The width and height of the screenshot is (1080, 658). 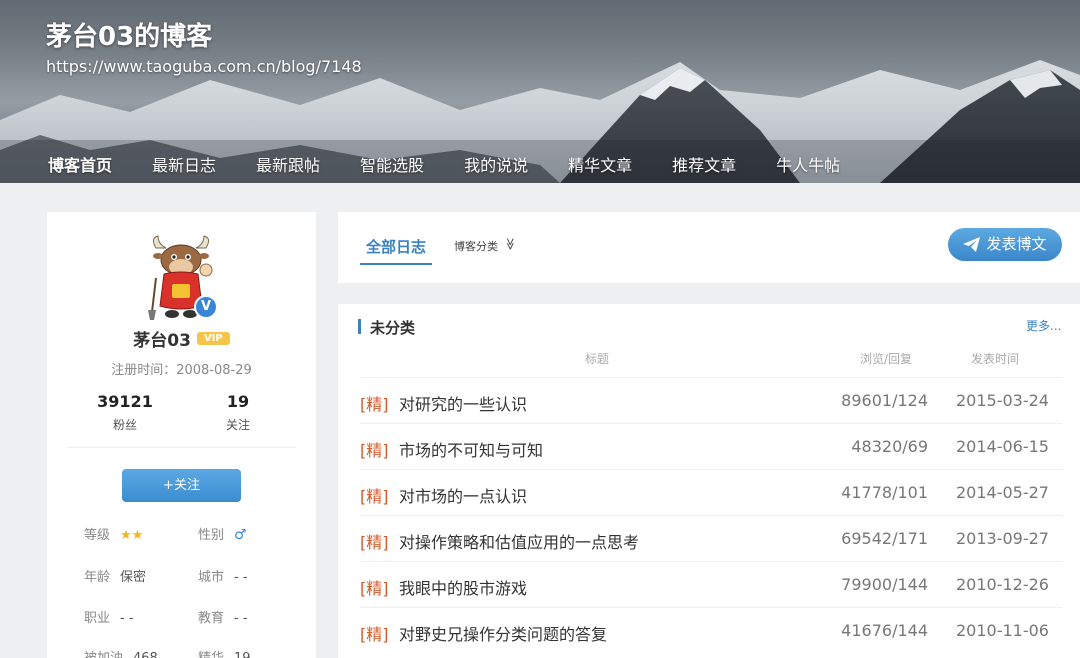 I want to click on publish-post-button: 发表博文, so click(x=1005, y=244).